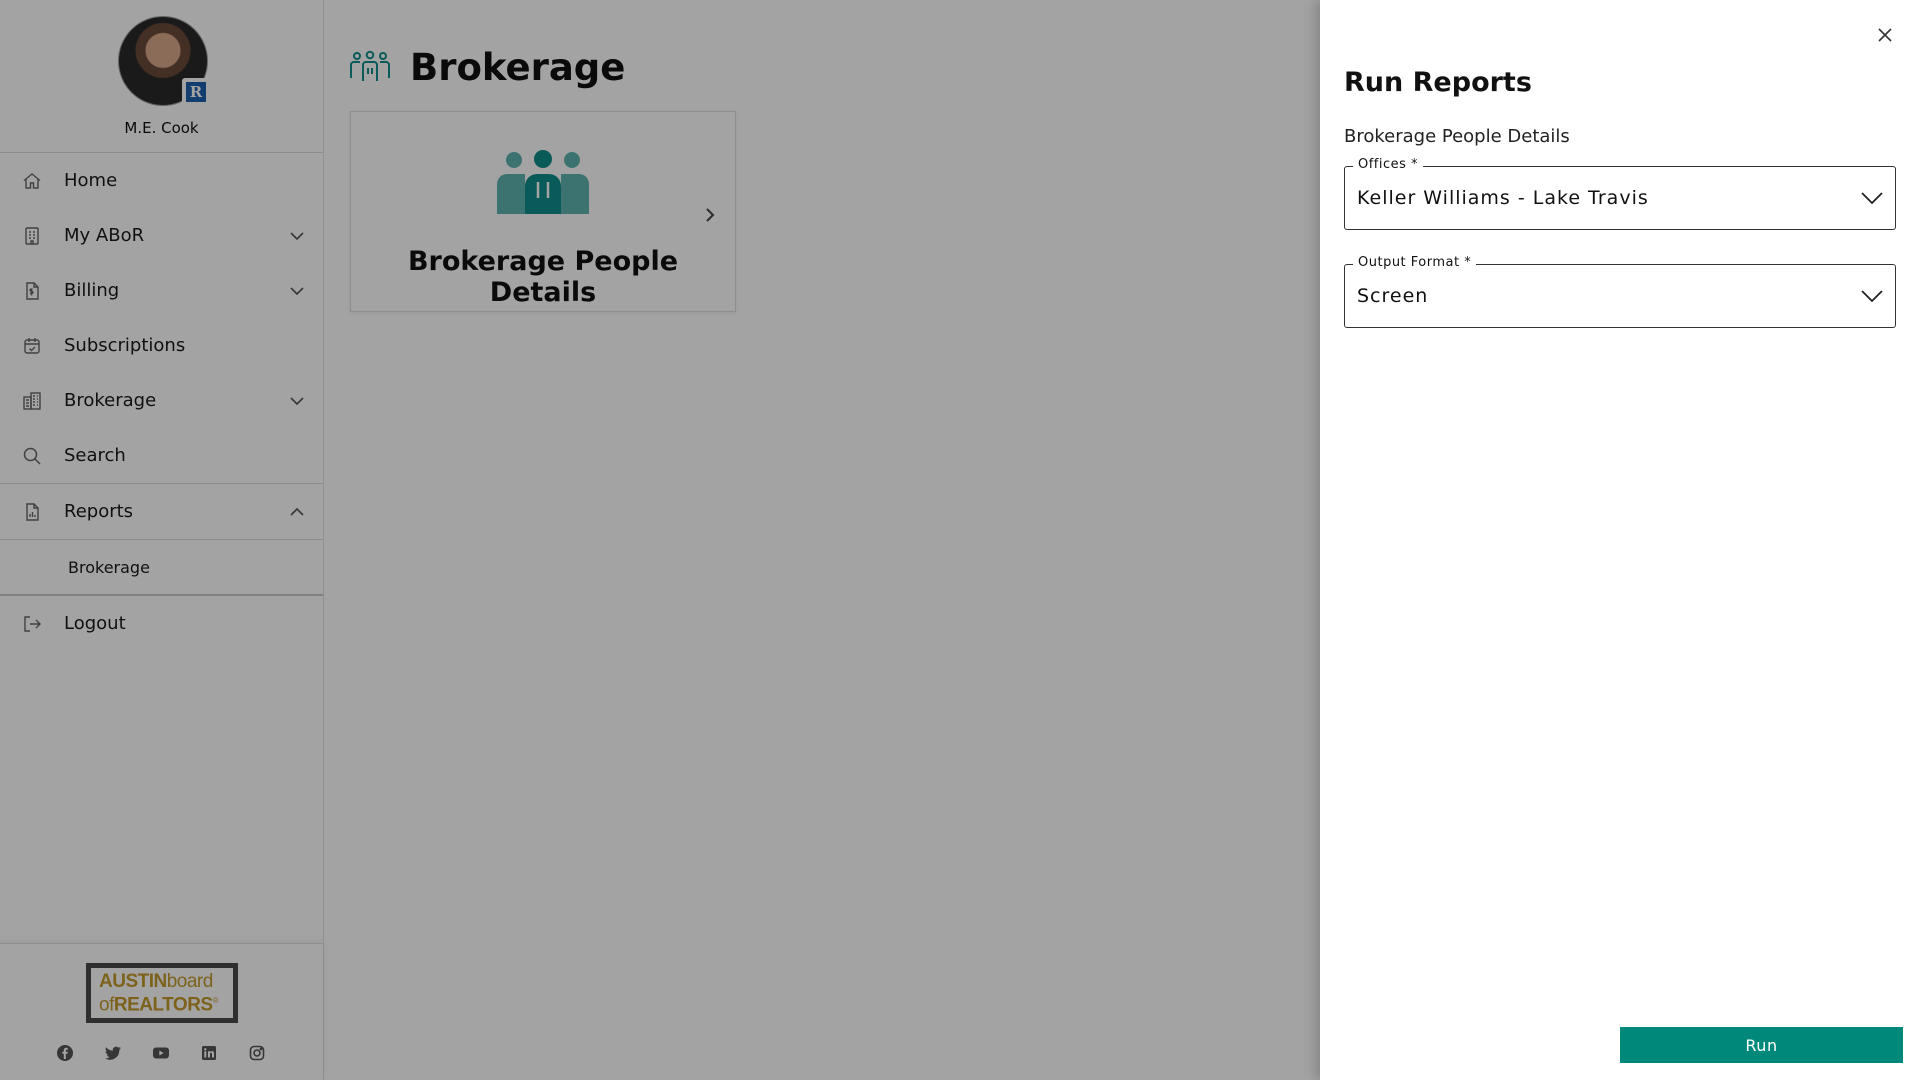  I want to click on close-button, so click(1885, 35).